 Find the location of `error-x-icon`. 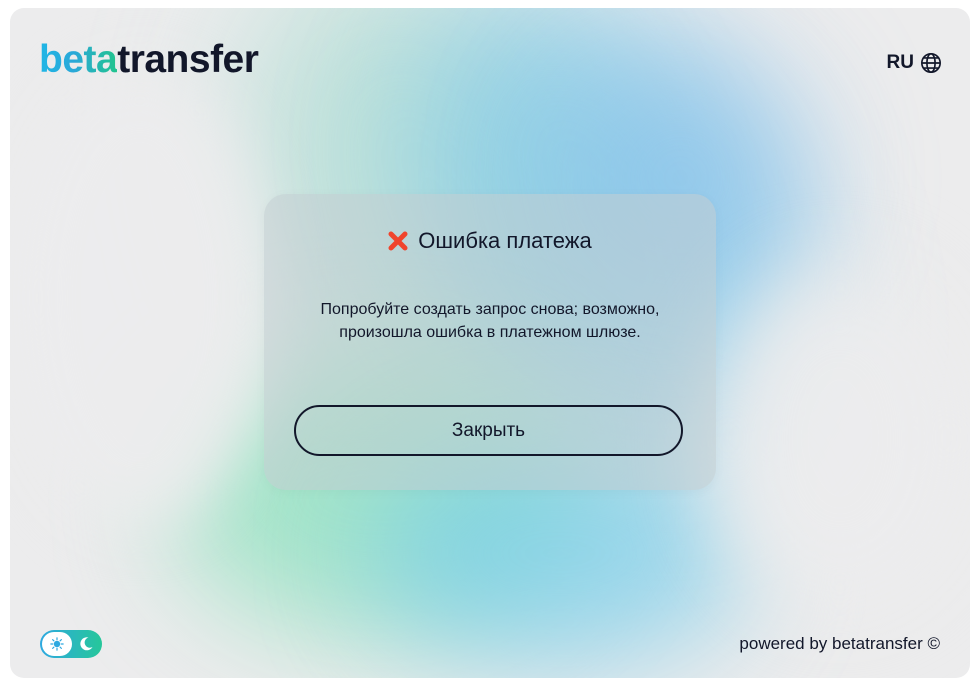

error-x-icon is located at coordinates (398, 241).